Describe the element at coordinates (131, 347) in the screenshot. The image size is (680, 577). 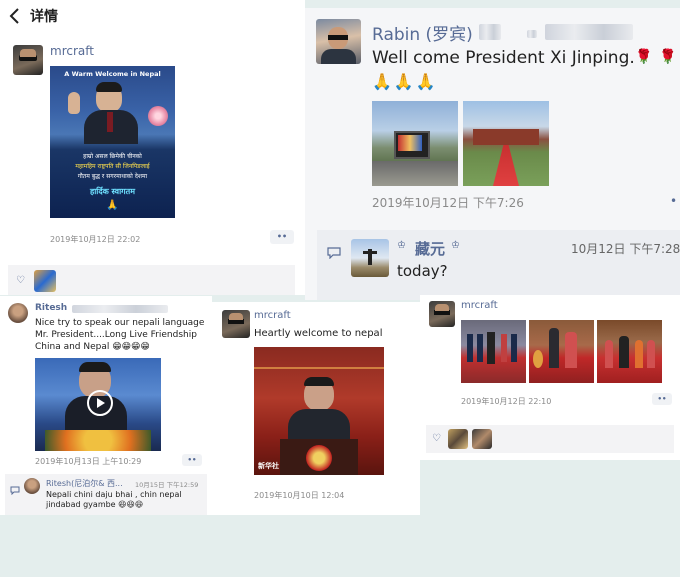
I see `grin-emoji: 😁😁😁😁` at that location.